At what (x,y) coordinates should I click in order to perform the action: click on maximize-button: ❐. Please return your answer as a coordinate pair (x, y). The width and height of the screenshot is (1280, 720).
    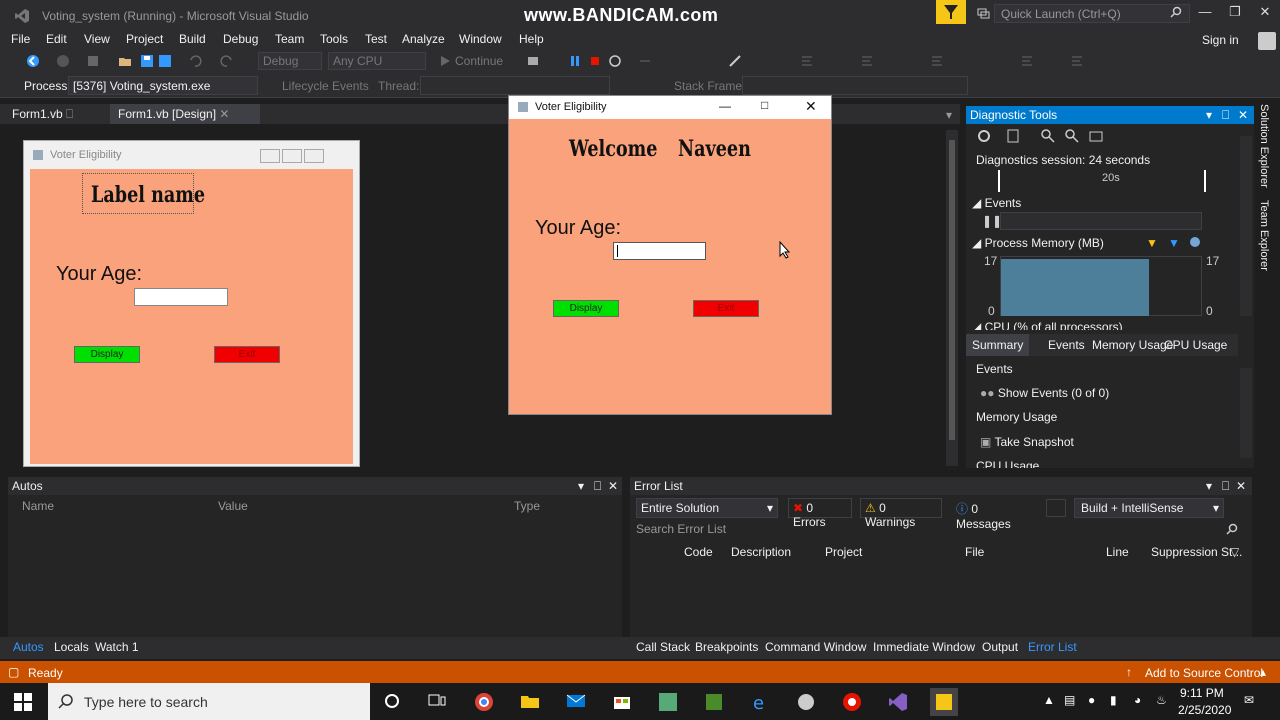
    Looking at the image, I should click on (1235, 12).